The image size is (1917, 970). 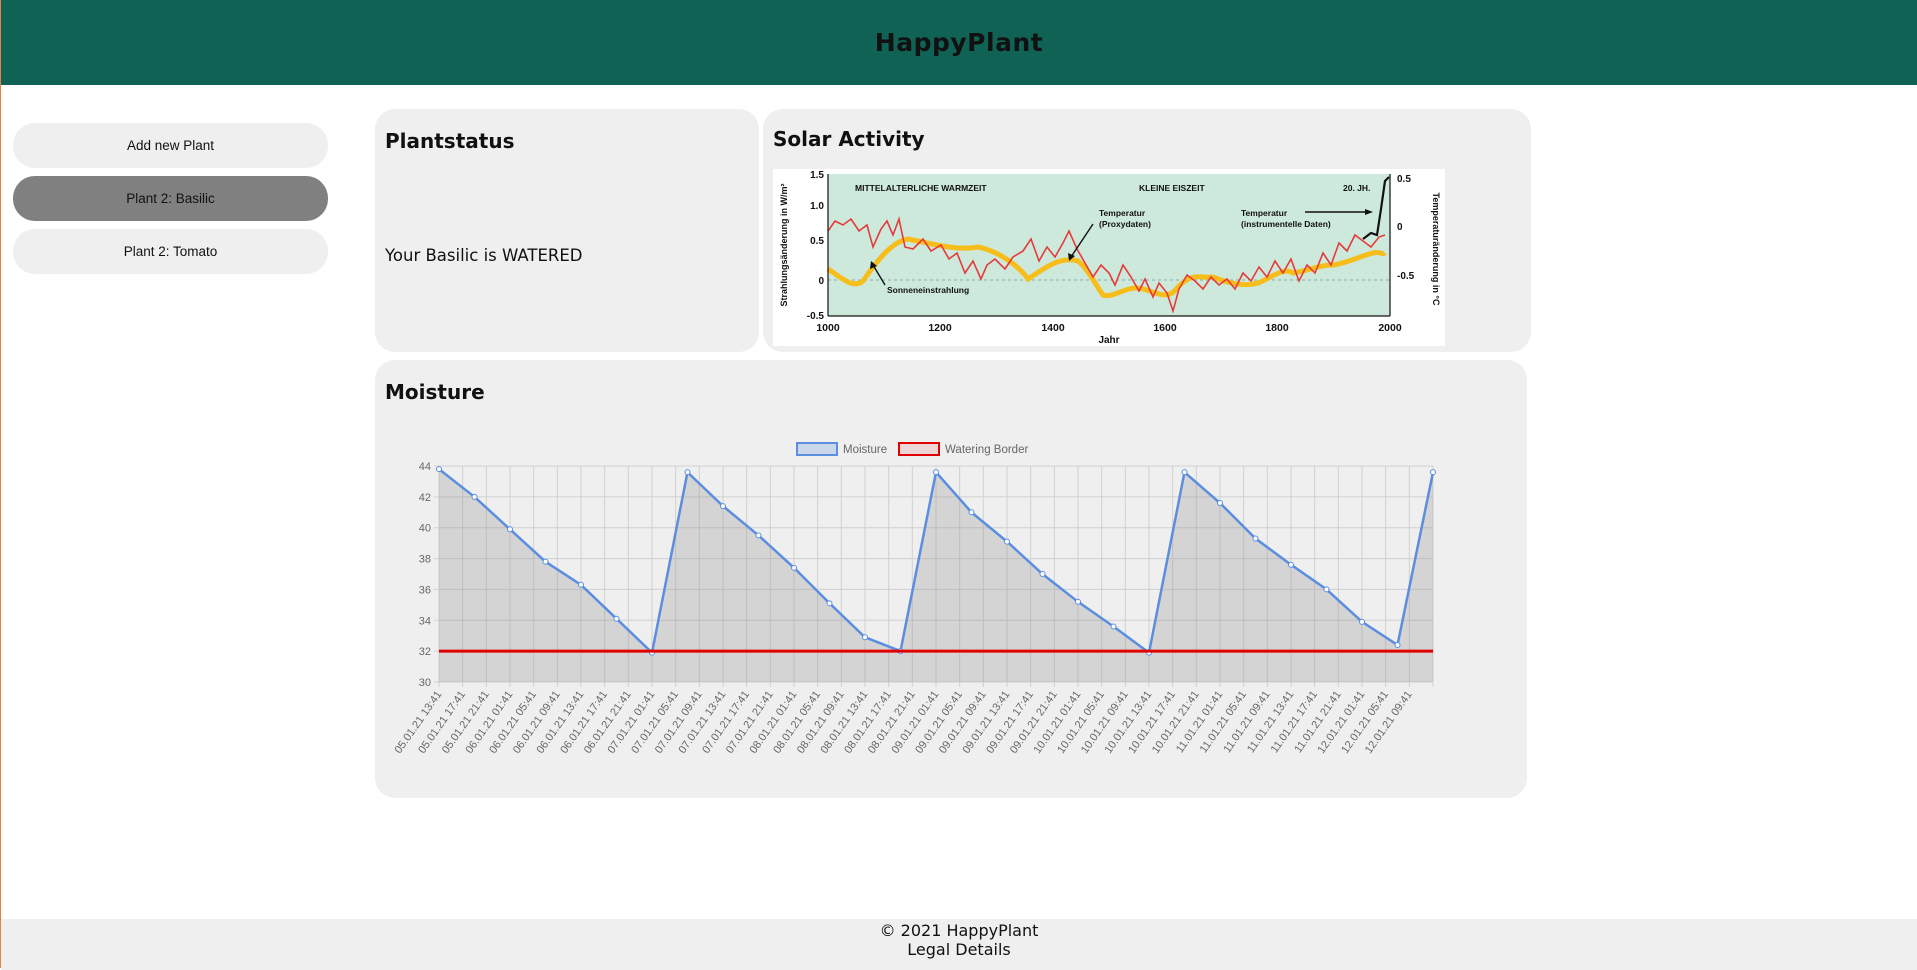 What do you see at coordinates (425, 498) in the screenshot?
I see `y-tick-label: 42` at bounding box center [425, 498].